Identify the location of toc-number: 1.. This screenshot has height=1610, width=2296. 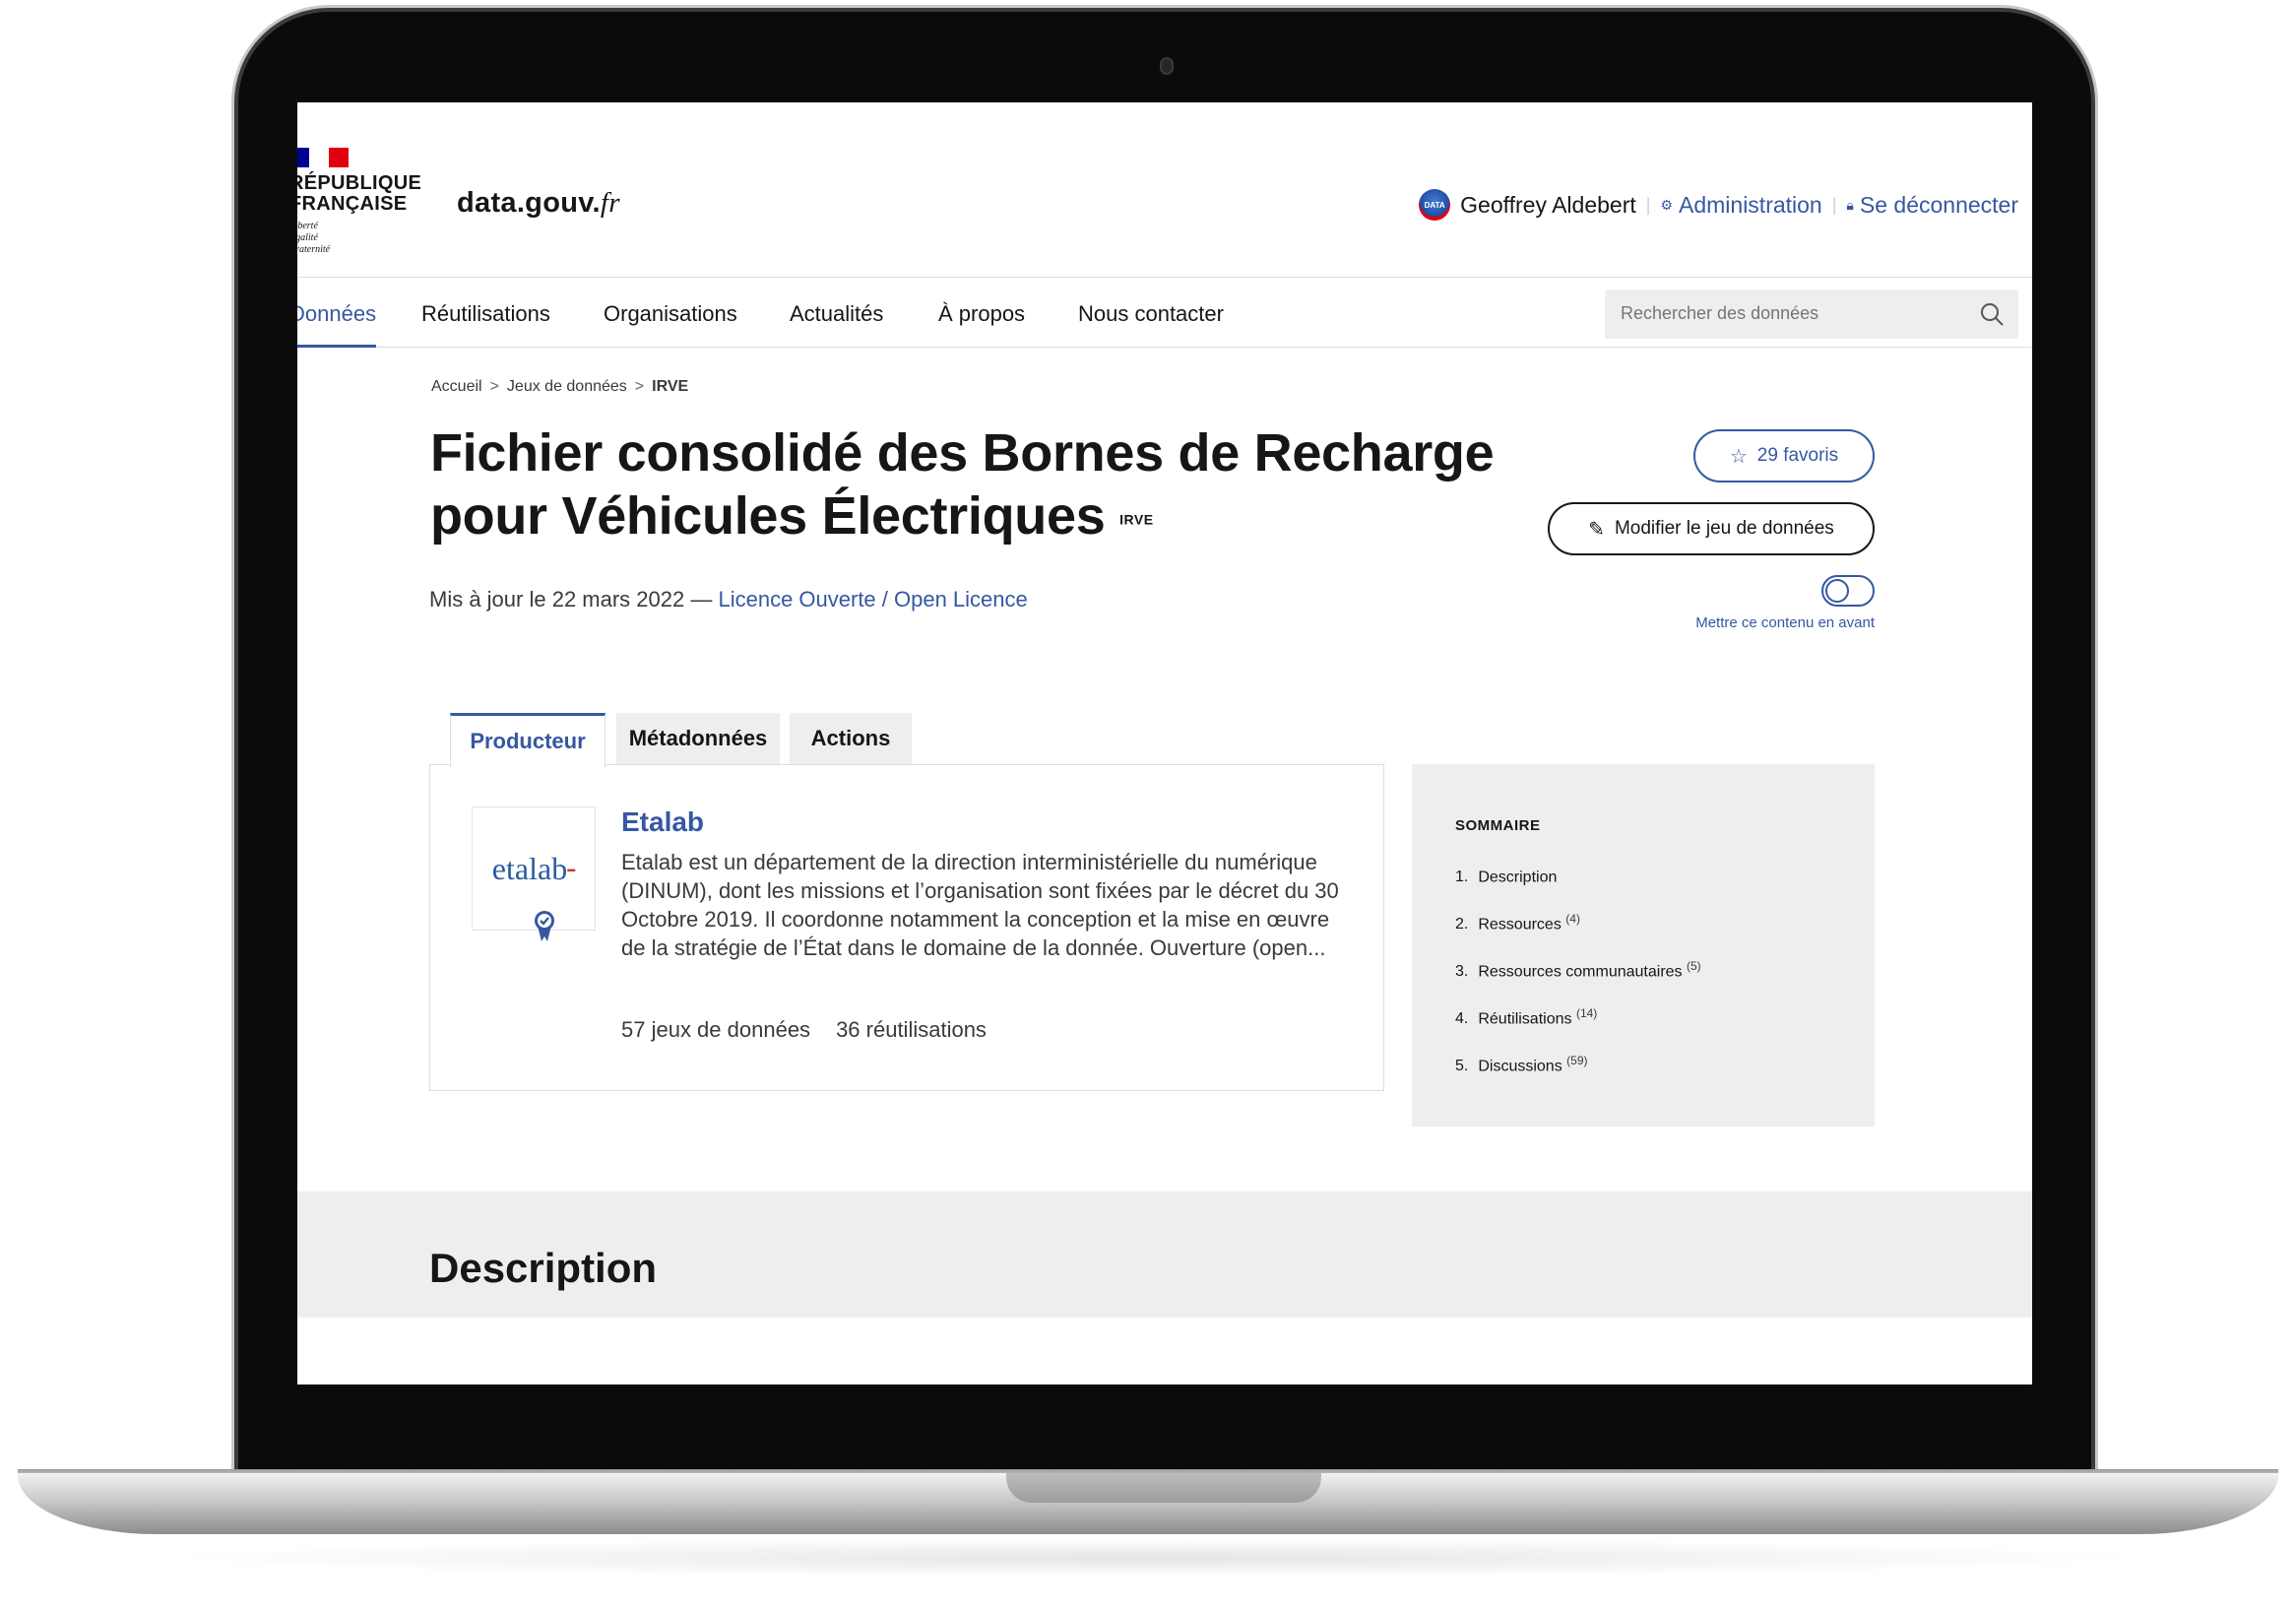
(1462, 877).